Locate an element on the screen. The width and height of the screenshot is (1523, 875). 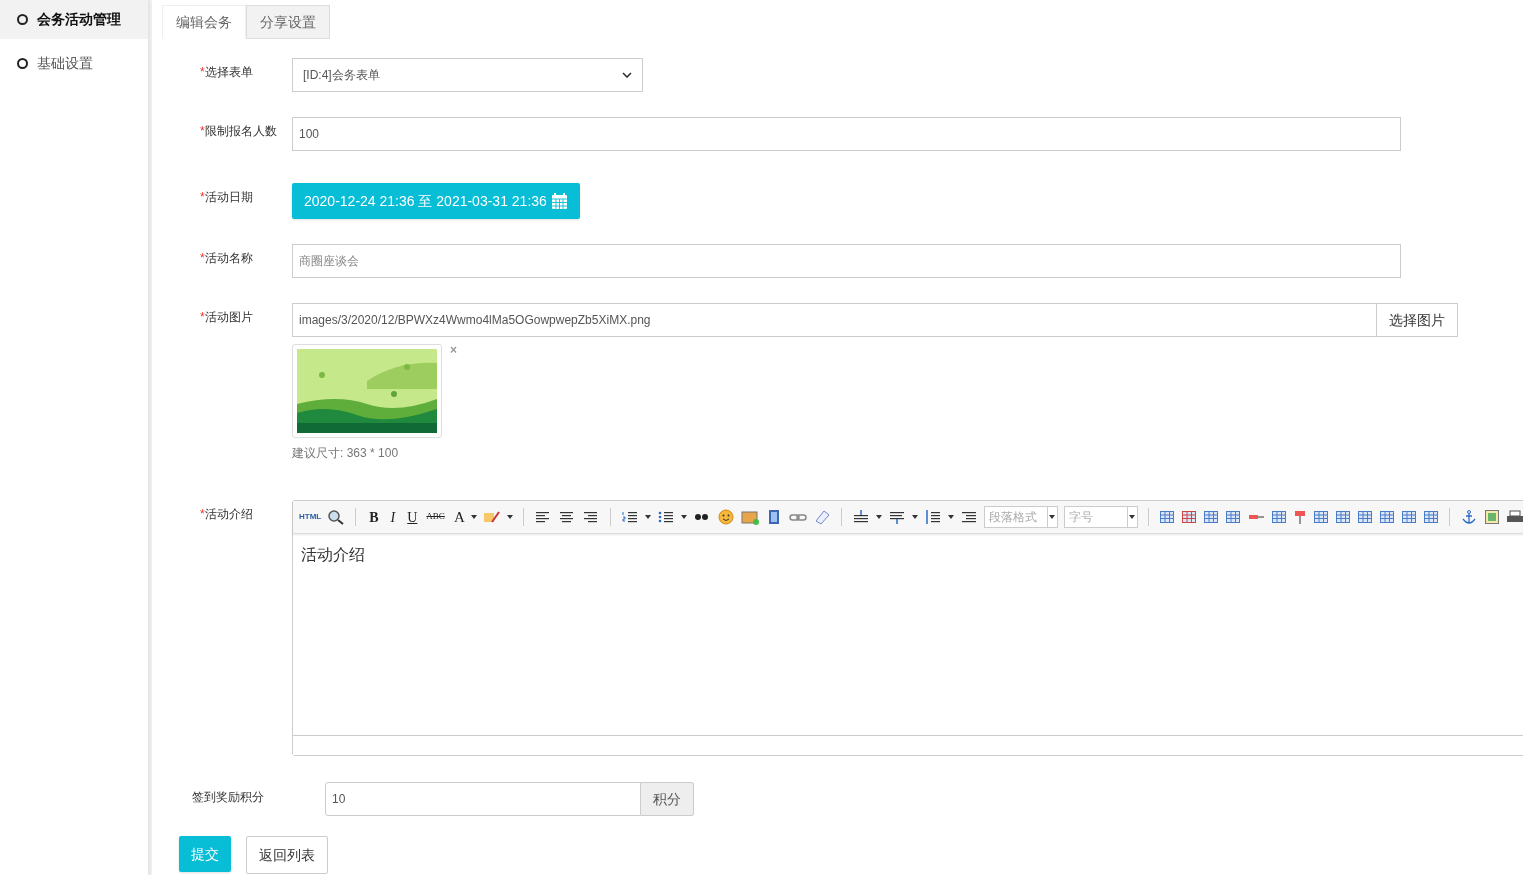
field-label: *活动介绍 is located at coordinates (227, 514).